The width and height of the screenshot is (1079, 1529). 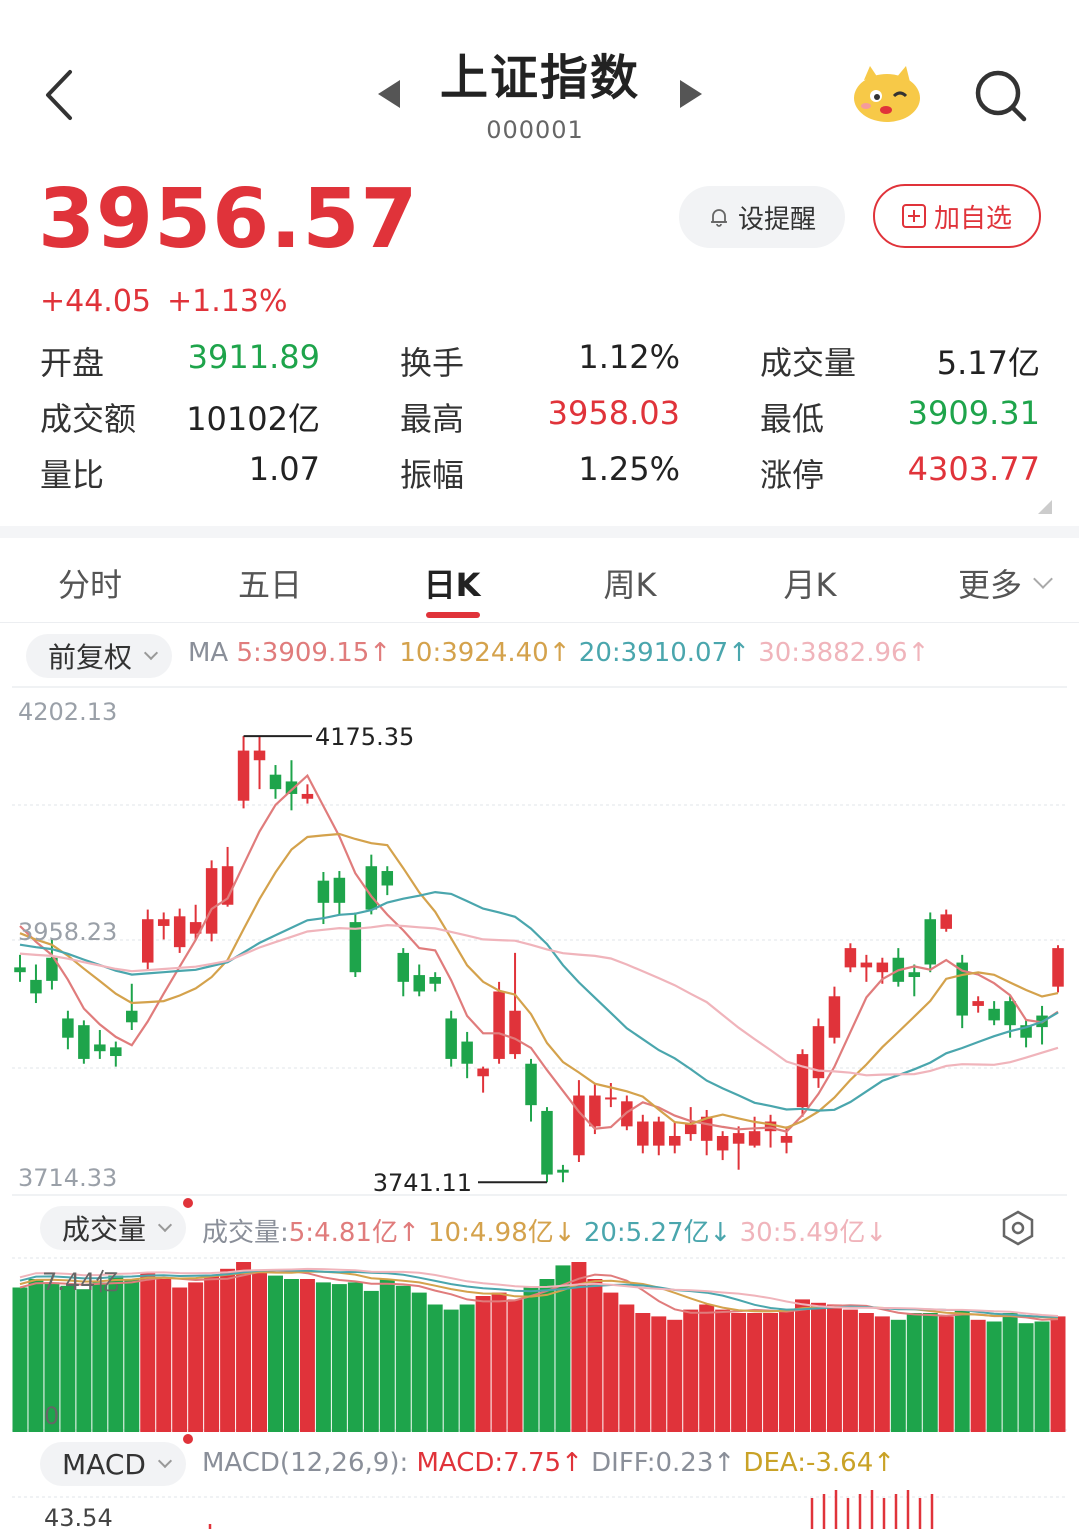 I want to click on diff-value: DIFF:0.23↑, so click(x=663, y=1463).